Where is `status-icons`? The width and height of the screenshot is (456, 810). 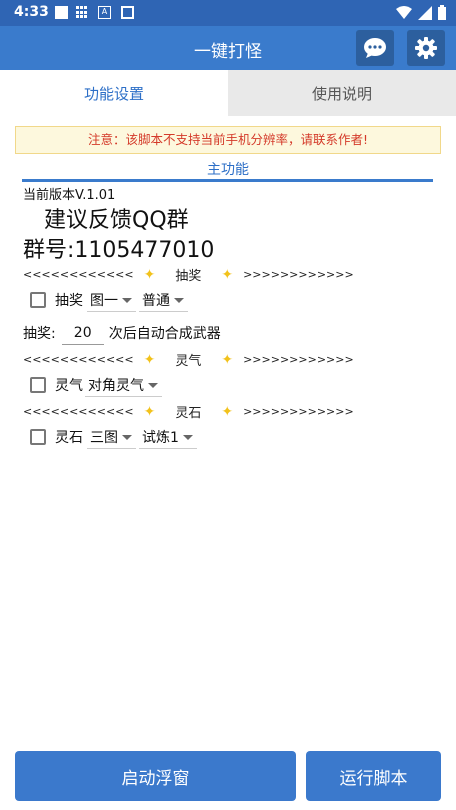 status-icons is located at coordinates (421, 12).